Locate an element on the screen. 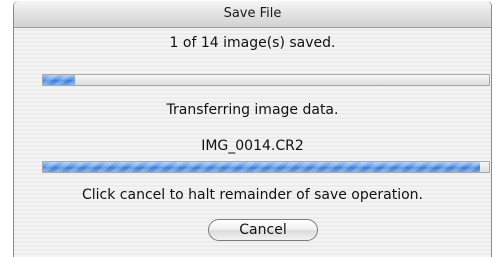 The image size is (493, 258). overall-progress-bar is located at coordinates (266, 80).